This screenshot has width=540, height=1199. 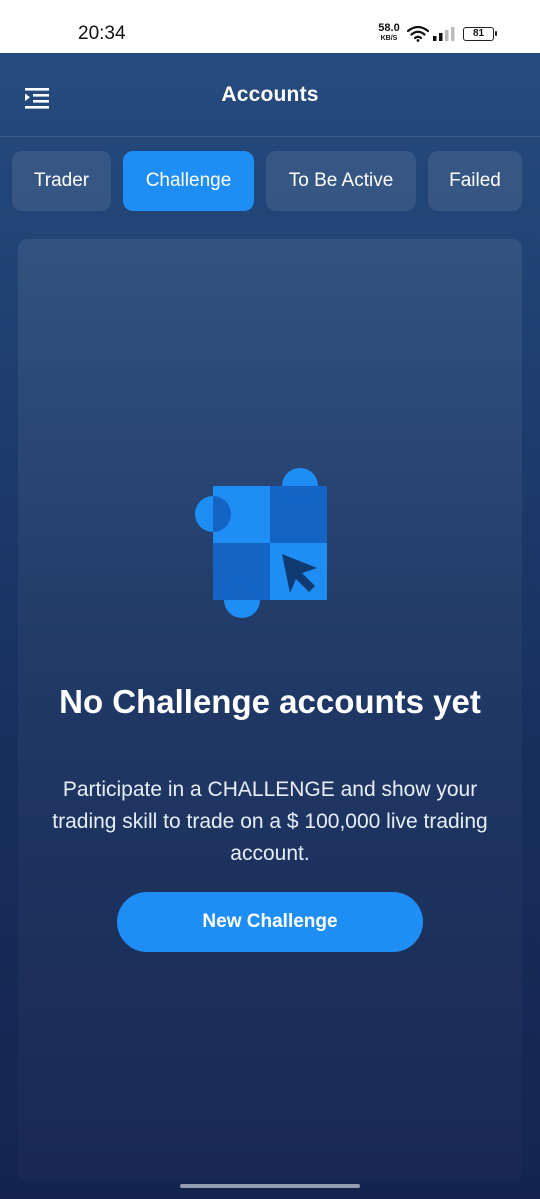 I want to click on network-speed: 58.0 KB/S, so click(x=389, y=32).